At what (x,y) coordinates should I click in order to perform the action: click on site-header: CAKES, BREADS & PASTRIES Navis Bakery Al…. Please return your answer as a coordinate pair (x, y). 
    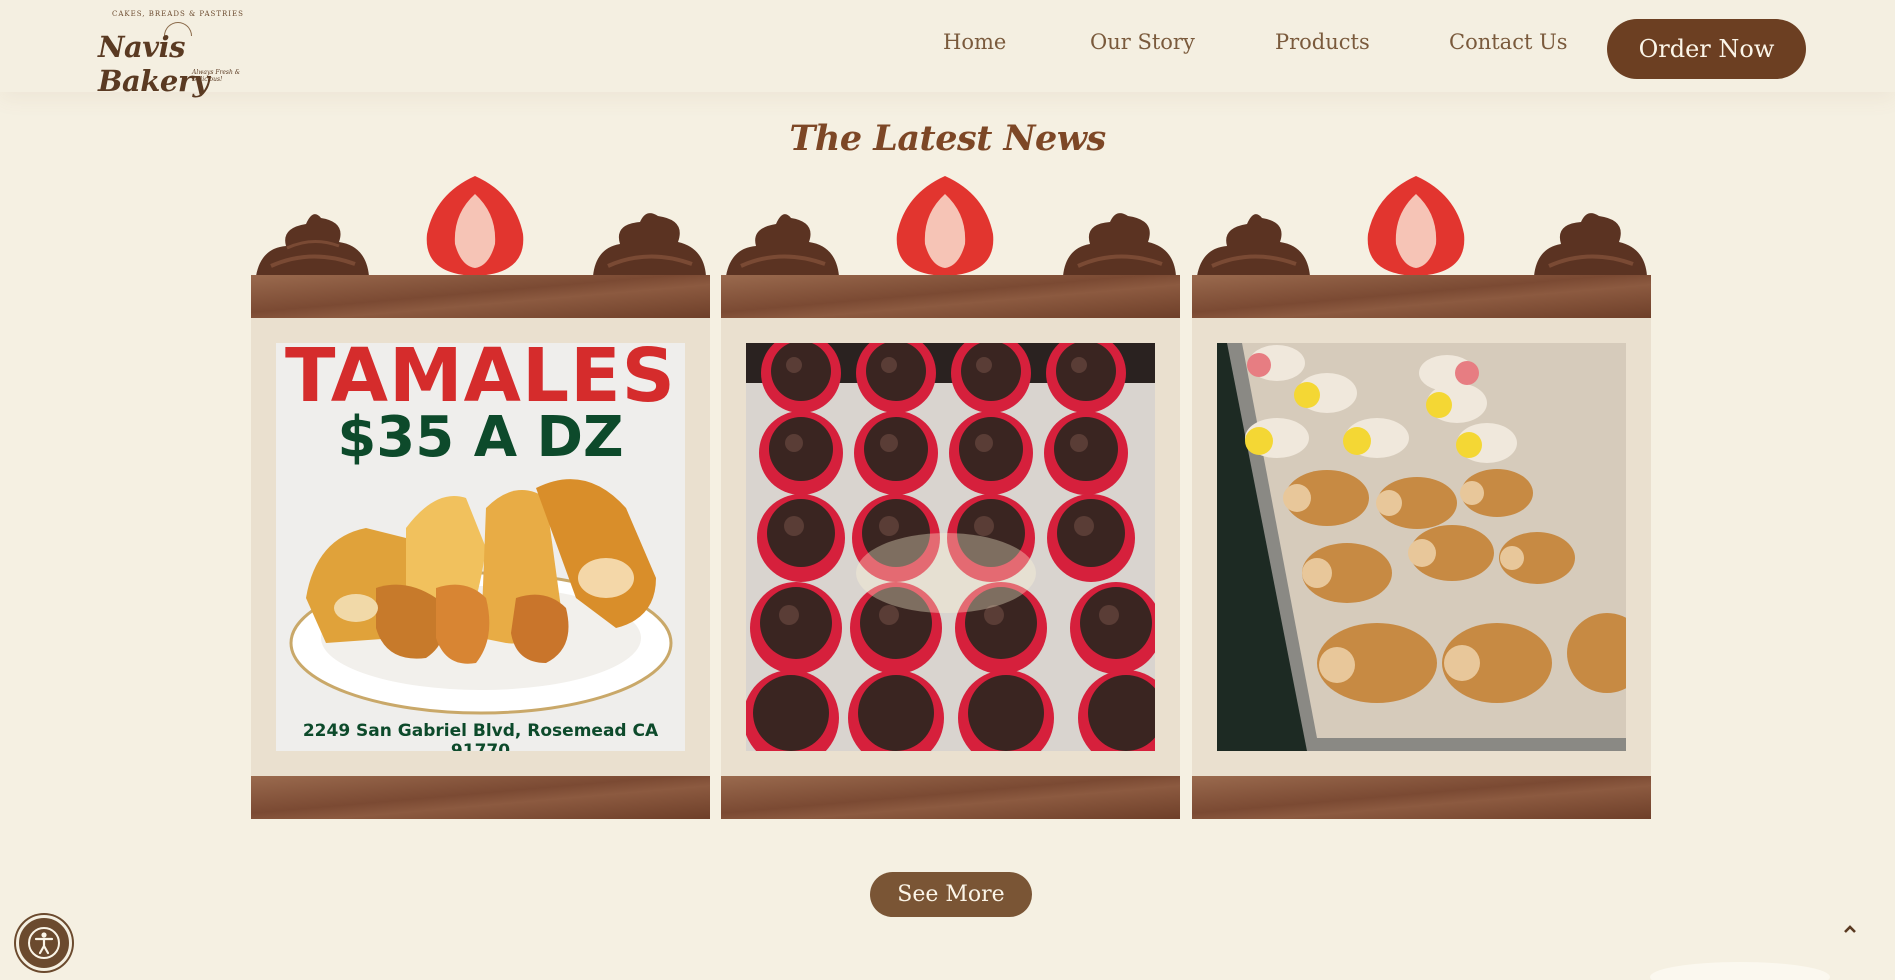
    Looking at the image, I should click on (947, 49).